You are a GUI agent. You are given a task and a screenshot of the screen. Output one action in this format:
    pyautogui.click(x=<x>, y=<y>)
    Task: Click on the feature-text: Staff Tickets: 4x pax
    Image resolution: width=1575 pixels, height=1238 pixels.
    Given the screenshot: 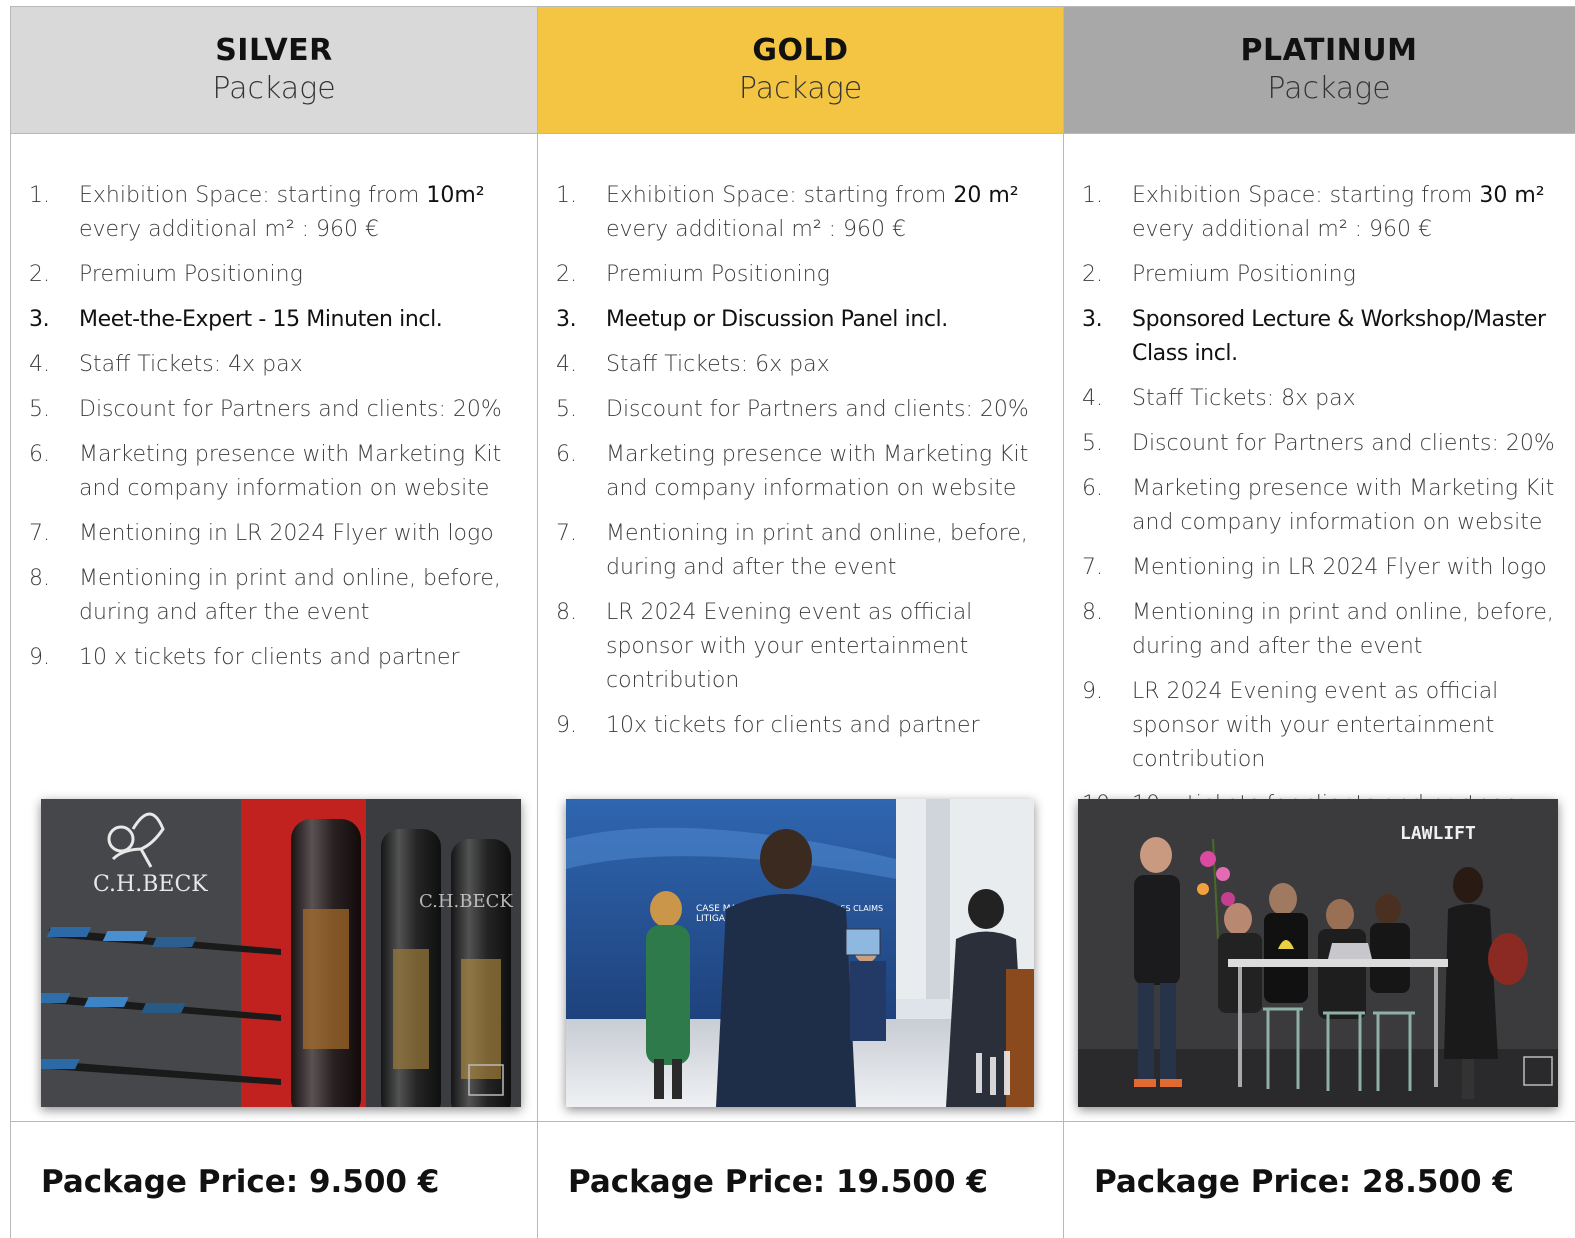 What is the action you would take?
    pyautogui.click(x=191, y=364)
    